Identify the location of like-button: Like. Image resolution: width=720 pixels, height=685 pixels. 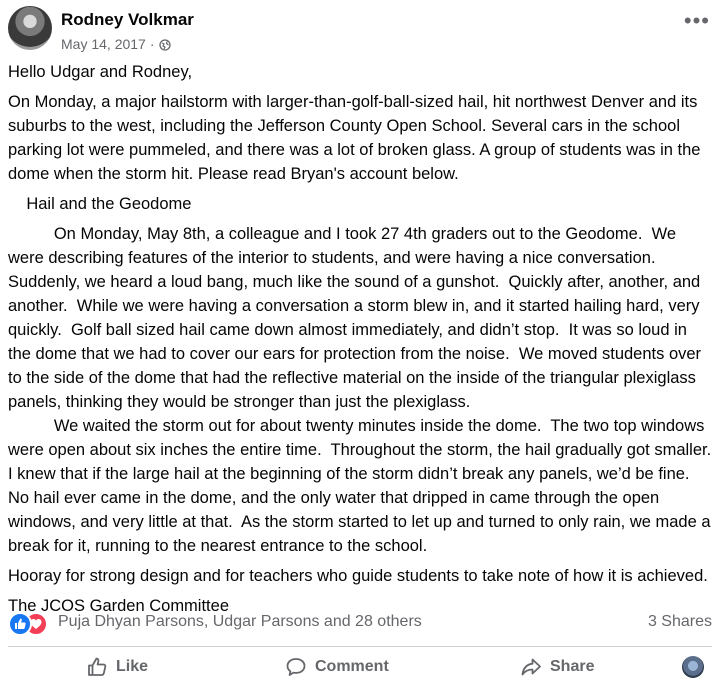
(117, 667).